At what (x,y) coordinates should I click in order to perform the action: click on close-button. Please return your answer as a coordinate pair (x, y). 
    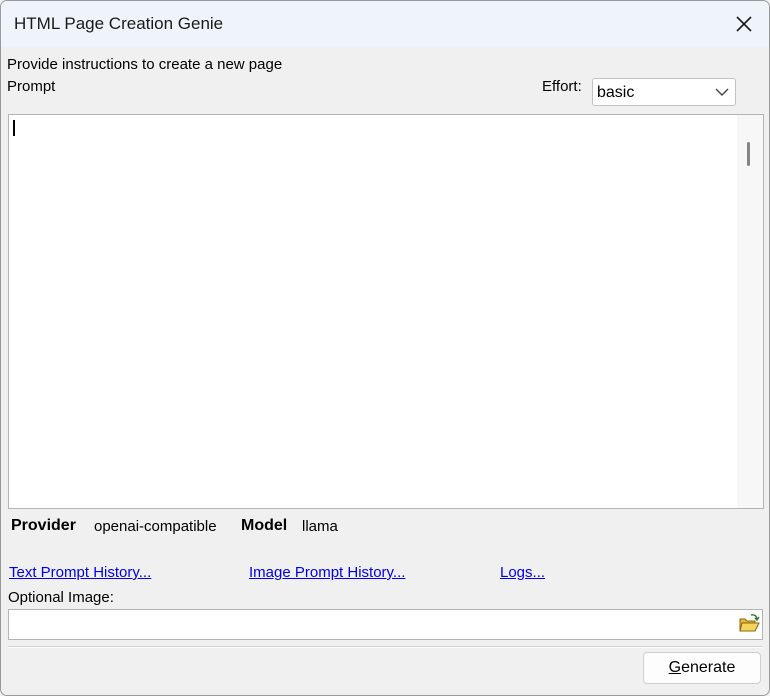
    Looking at the image, I should click on (744, 24).